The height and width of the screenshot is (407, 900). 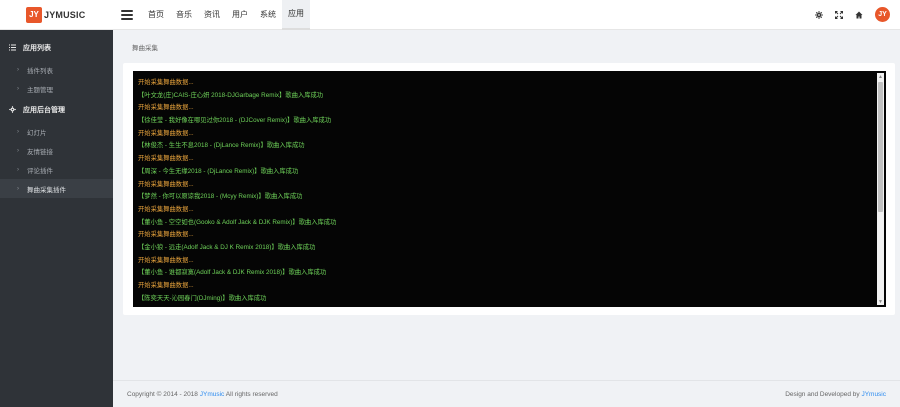 What do you see at coordinates (212, 15) in the screenshot?
I see `nav-item-news: 资讯` at bounding box center [212, 15].